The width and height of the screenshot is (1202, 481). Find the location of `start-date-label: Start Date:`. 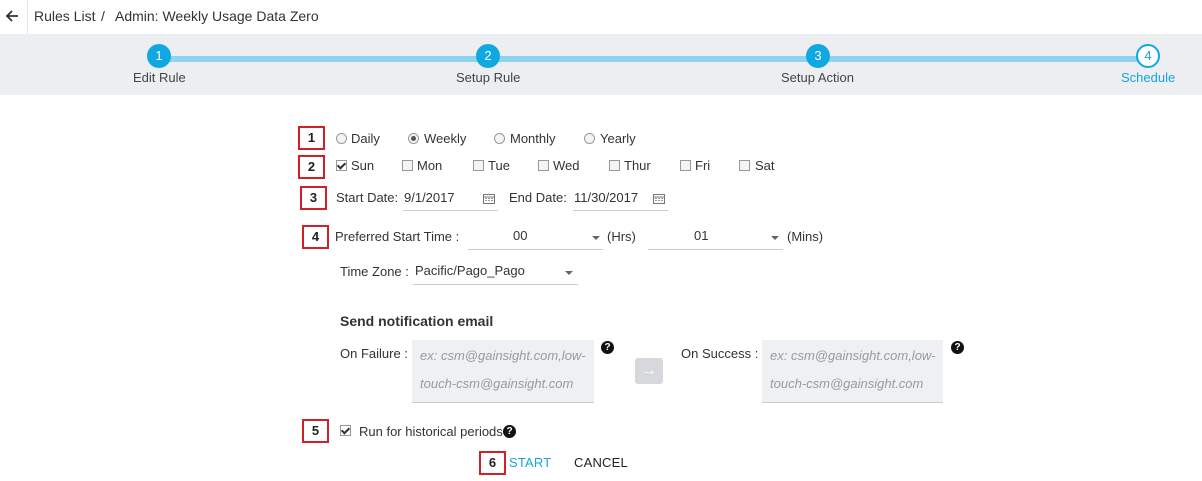

start-date-label: Start Date: is located at coordinates (367, 197).